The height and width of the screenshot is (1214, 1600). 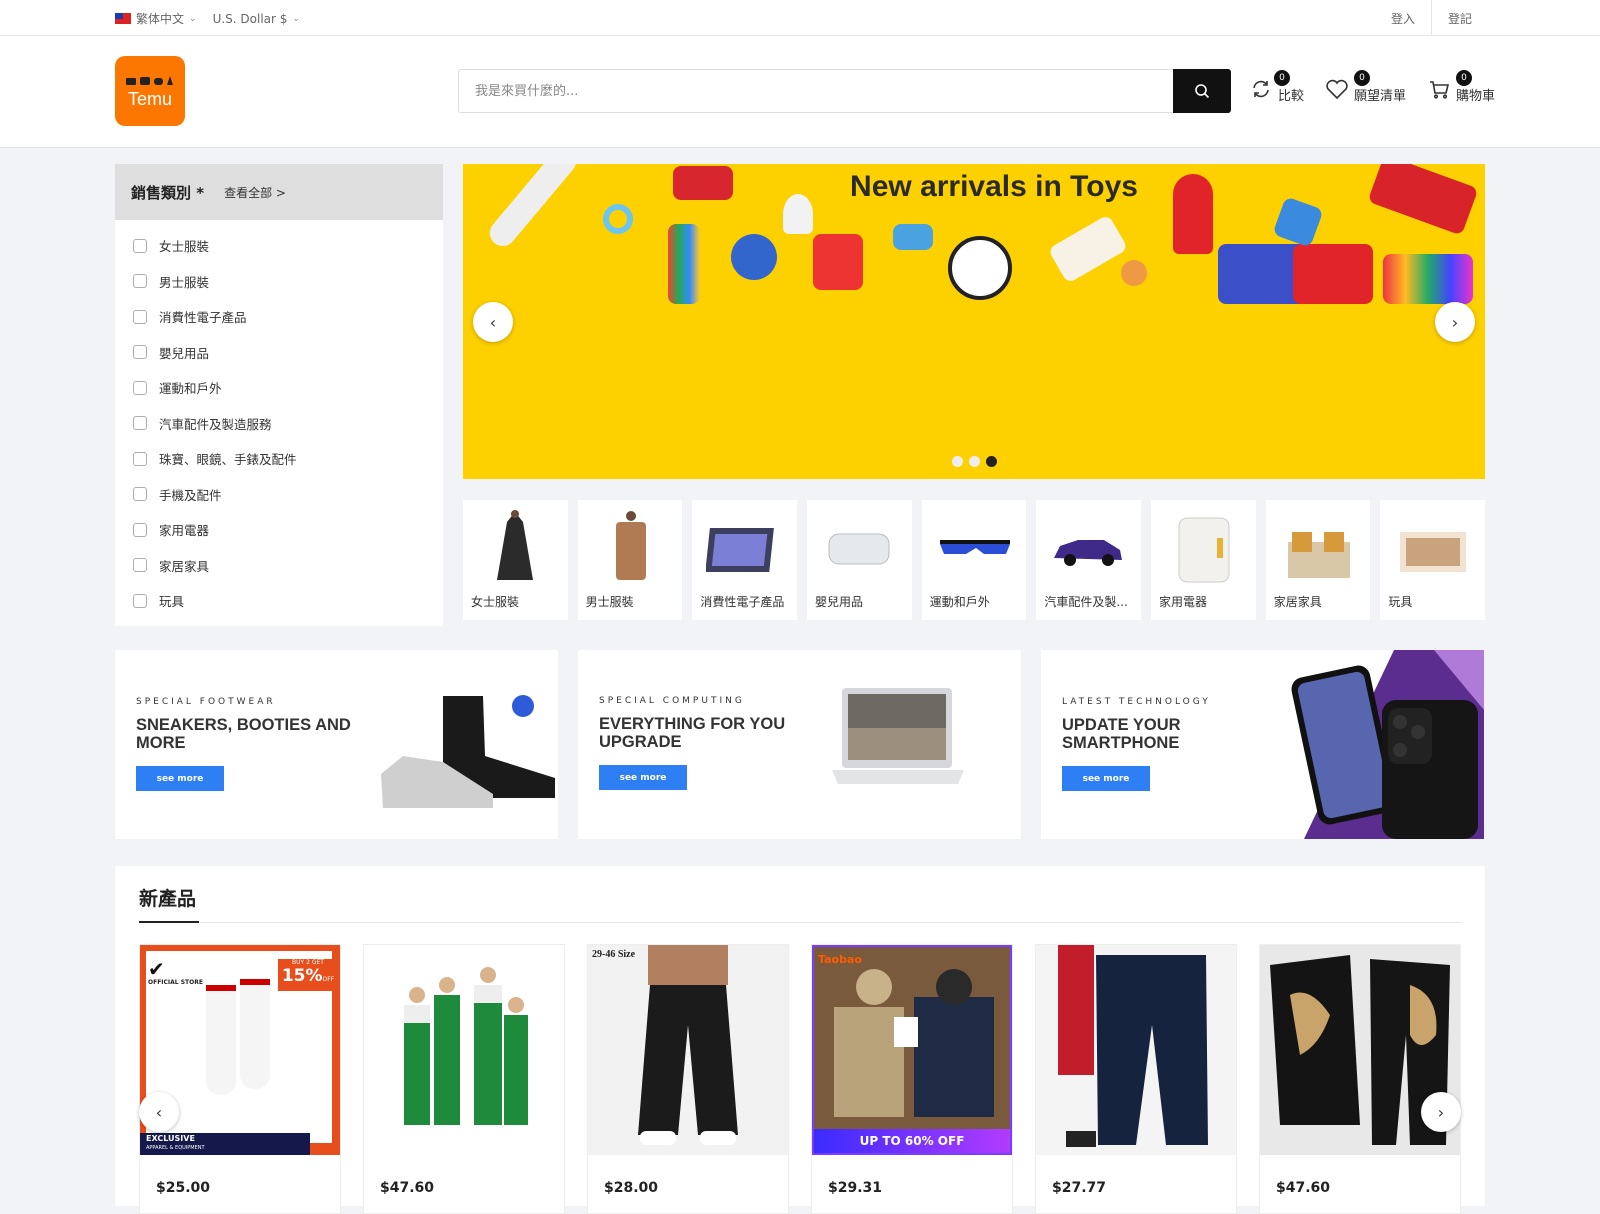 What do you see at coordinates (172, 602) in the screenshot?
I see `sidebar-item-label: 玩具` at bounding box center [172, 602].